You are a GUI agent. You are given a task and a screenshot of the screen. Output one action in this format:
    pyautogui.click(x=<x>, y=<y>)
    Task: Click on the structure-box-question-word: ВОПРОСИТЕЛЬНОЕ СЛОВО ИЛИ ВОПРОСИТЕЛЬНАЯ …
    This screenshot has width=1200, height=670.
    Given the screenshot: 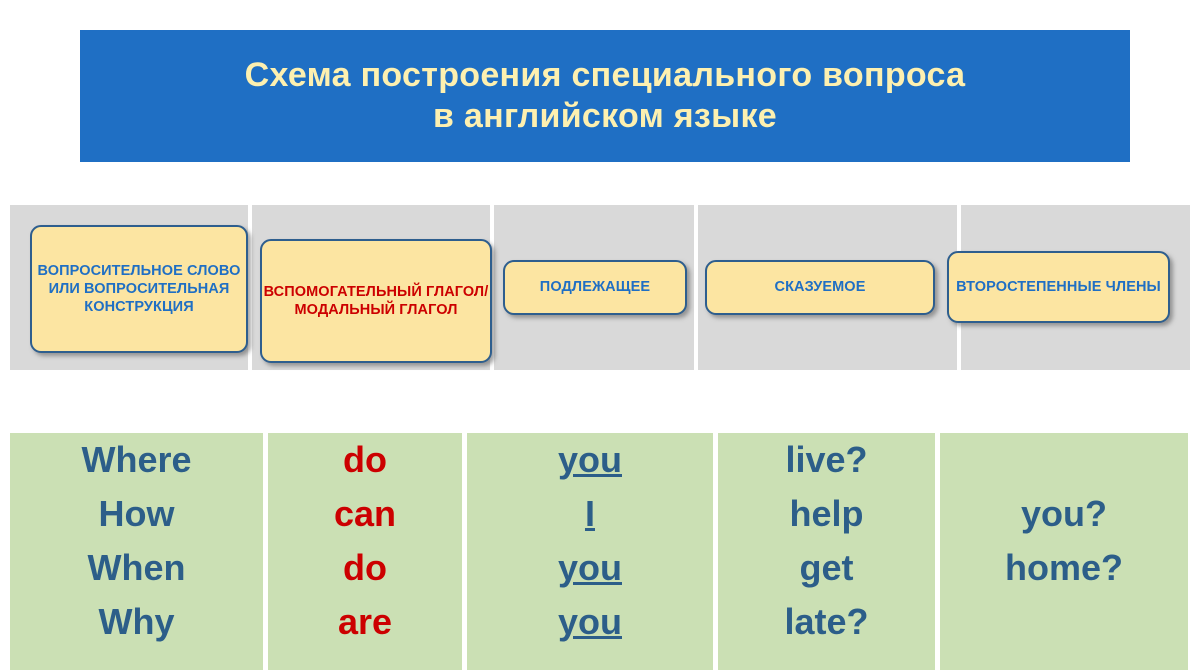 What is the action you would take?
    pyautogui.click(x=139, y=289)
    